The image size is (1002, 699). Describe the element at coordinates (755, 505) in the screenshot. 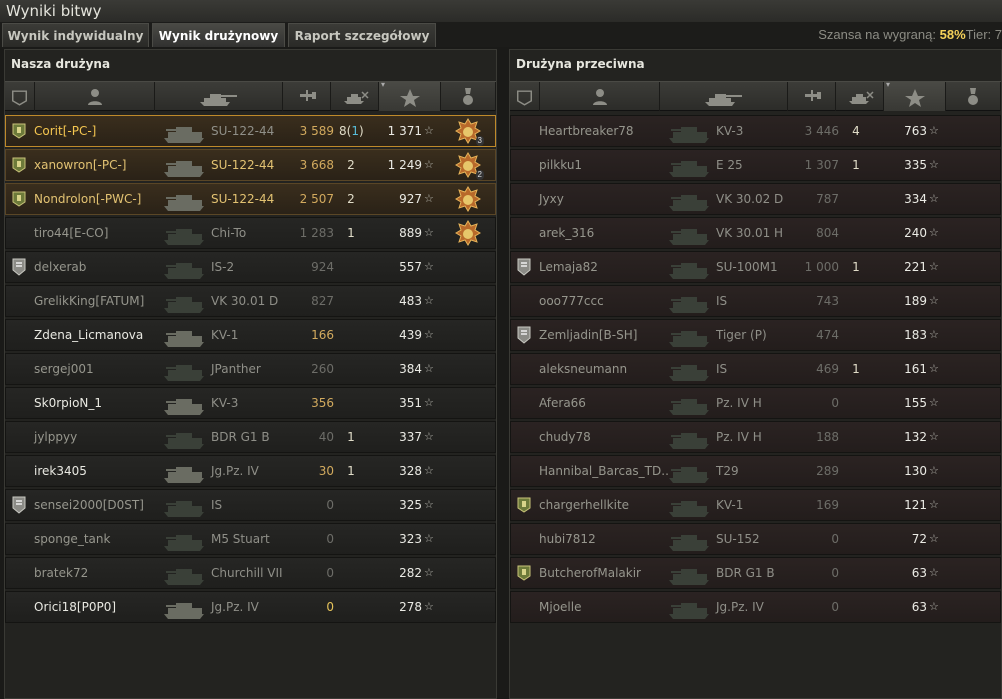

I see `enemy-player-row: chargerhellkite KV-1 169 121 ☆` at that location.